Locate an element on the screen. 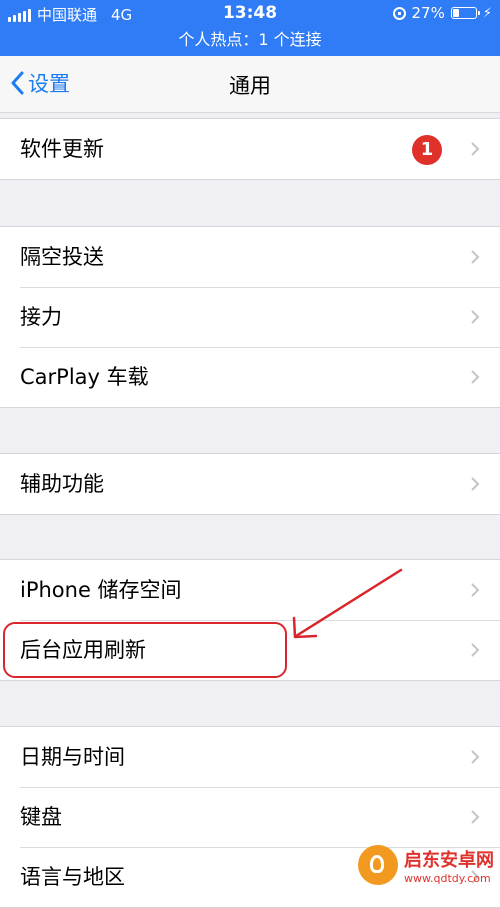 The width and height of the screenshot is (500, 908). list-item-label: 语言与地区 is located at coordinates (72, 877).